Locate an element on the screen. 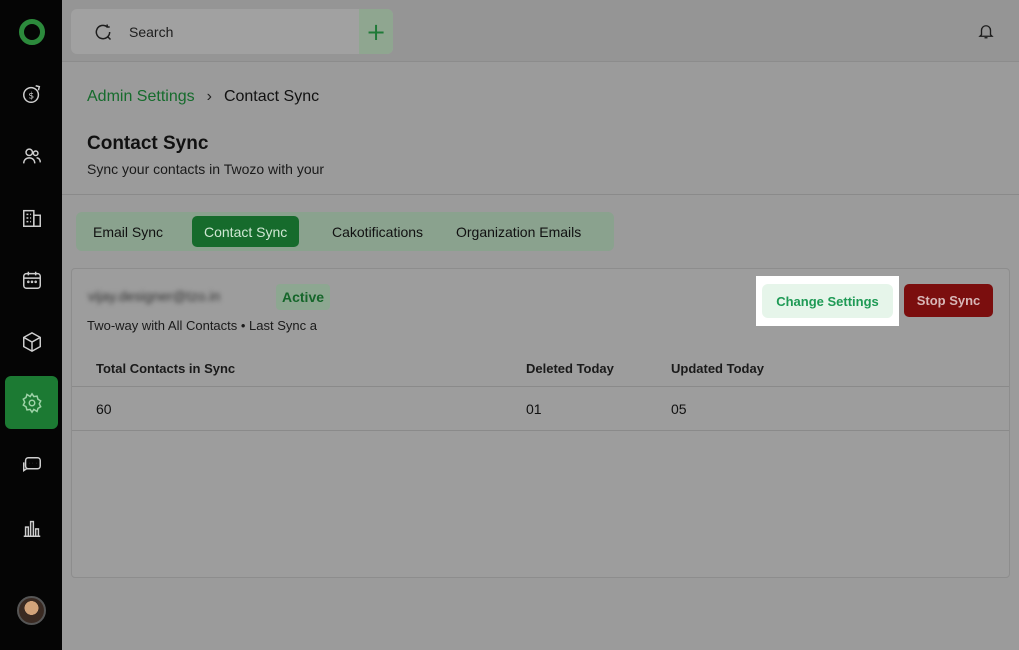 This screenshot has height=650, width=1019. divider is located at coordinates (540, 194).